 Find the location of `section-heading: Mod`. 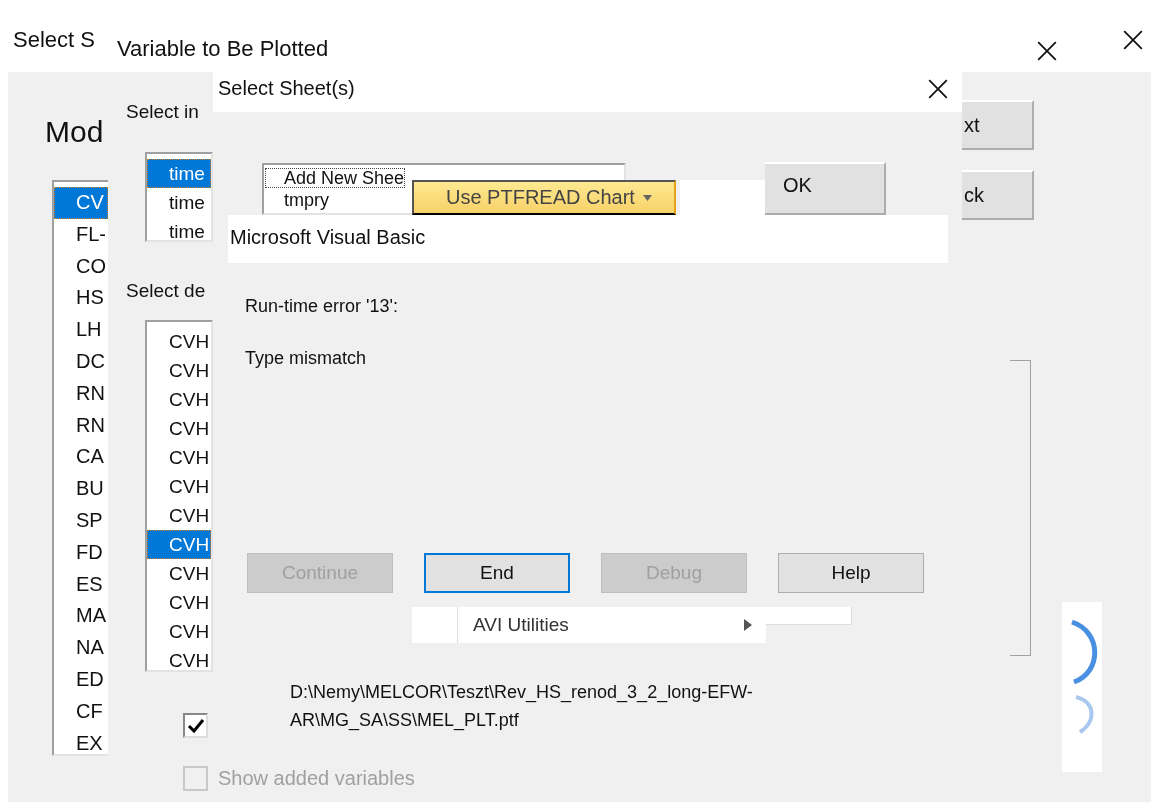

section-heading: Mod is located at coordinates (74, 132).